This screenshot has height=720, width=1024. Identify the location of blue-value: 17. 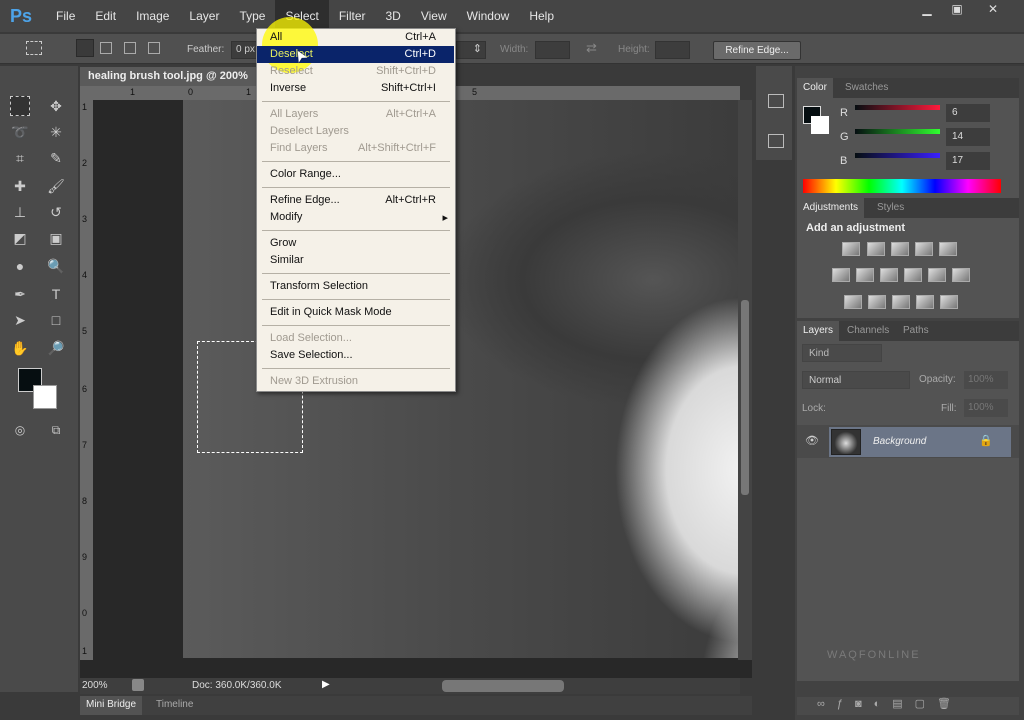
(968, 161).